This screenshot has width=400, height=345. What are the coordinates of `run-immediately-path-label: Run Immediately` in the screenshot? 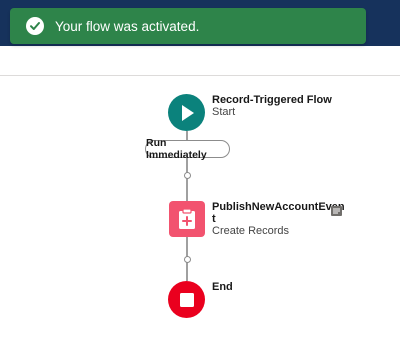 It's located at (187, 149).